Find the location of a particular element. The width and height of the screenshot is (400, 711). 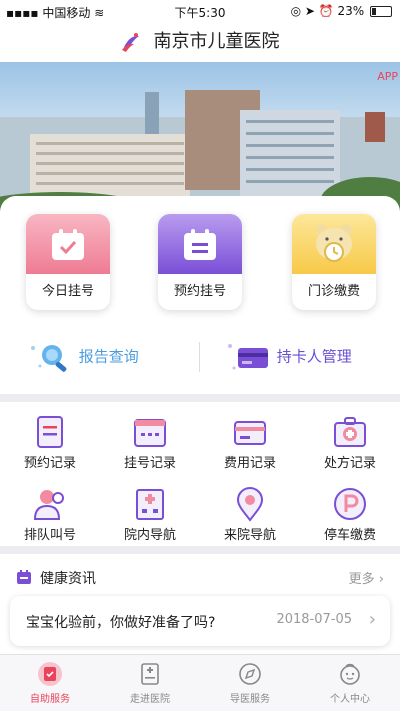

bottom-tab-bar: 自助服务 走进医院 导医服务 个人中心 is located at coordinates (200, 682).